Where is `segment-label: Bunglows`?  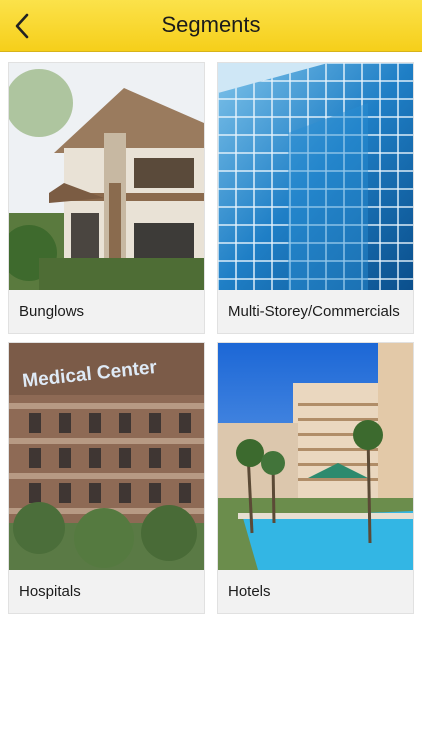
segment-label: Bunglows is located at coordinates (52, 311).